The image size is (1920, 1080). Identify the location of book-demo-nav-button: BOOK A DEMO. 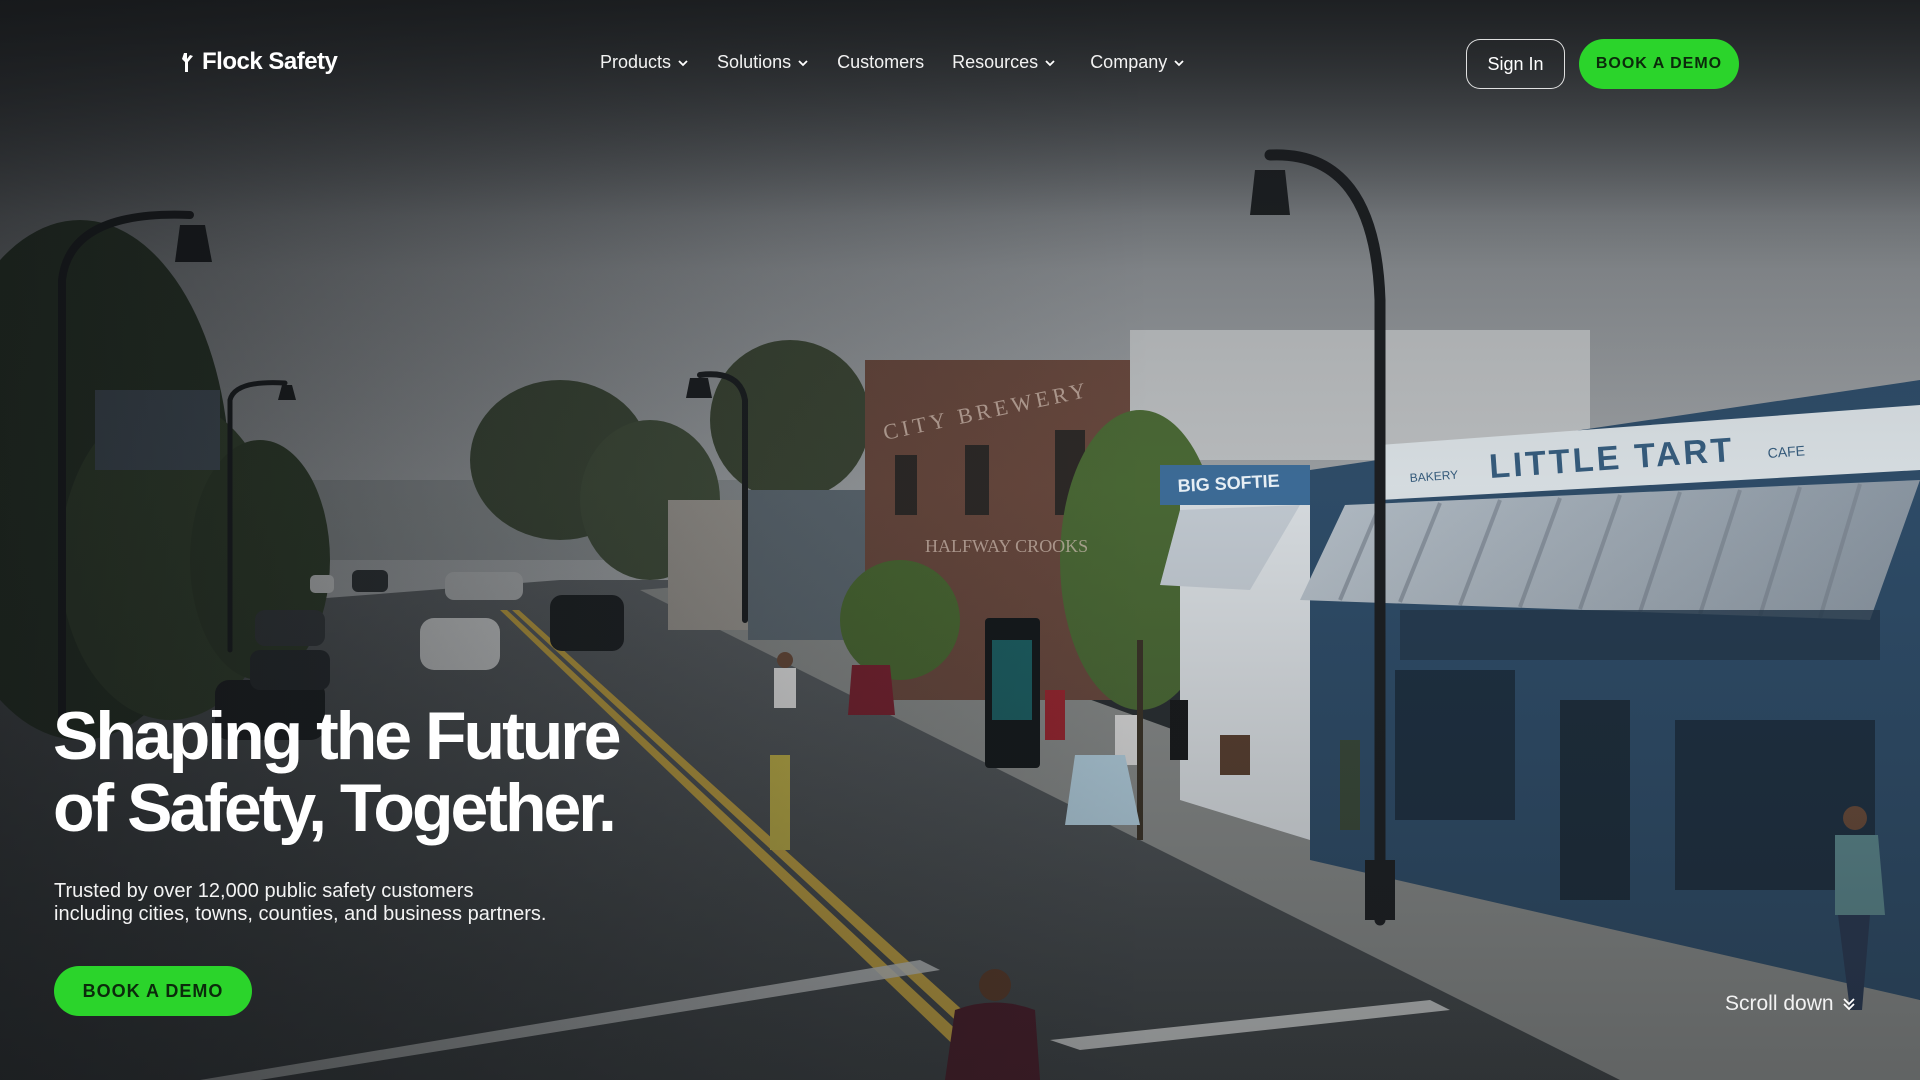
(1659, 64).